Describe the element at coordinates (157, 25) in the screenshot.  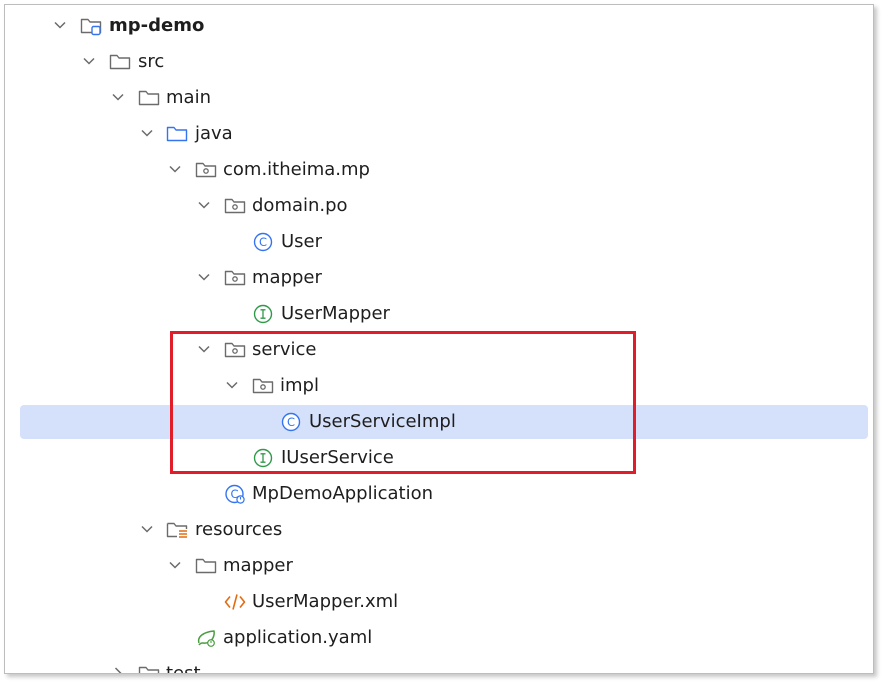
I see `tree-item-label: mp-demo` at that location.